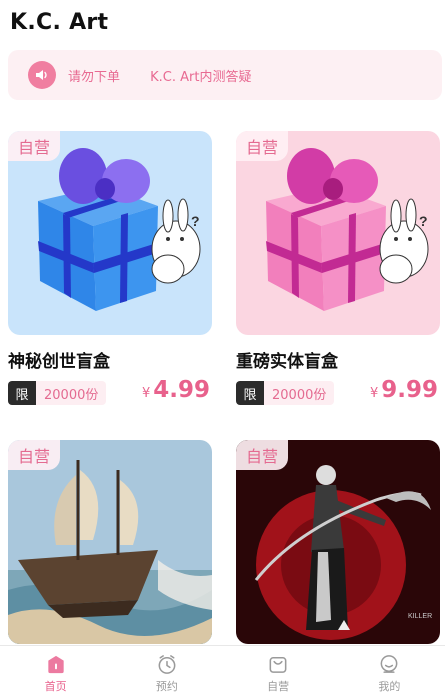  I want to click on tab-label: 预约, so click(166, 686).